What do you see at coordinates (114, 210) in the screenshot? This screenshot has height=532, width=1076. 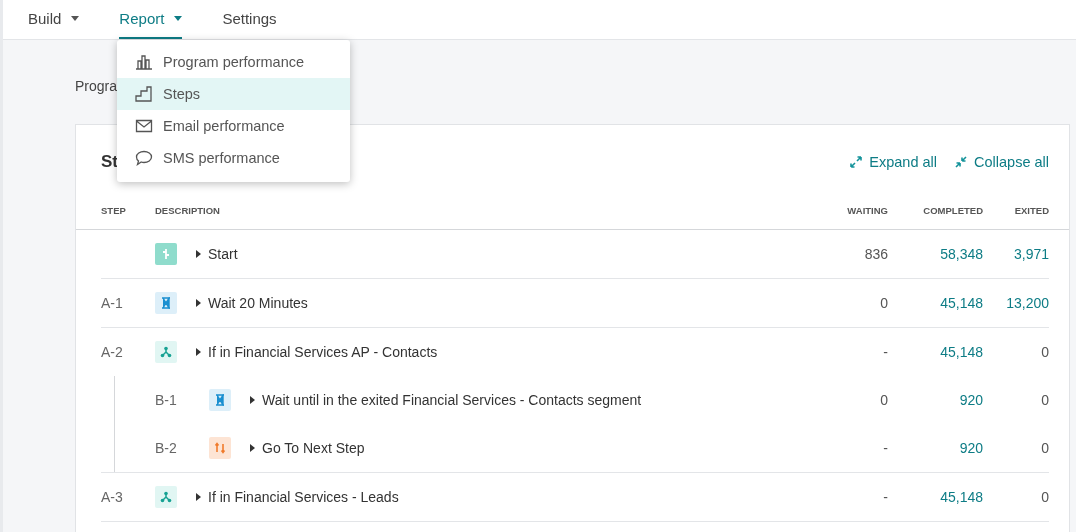 I see `column-header: STEP` at bounding box center [114, 210].